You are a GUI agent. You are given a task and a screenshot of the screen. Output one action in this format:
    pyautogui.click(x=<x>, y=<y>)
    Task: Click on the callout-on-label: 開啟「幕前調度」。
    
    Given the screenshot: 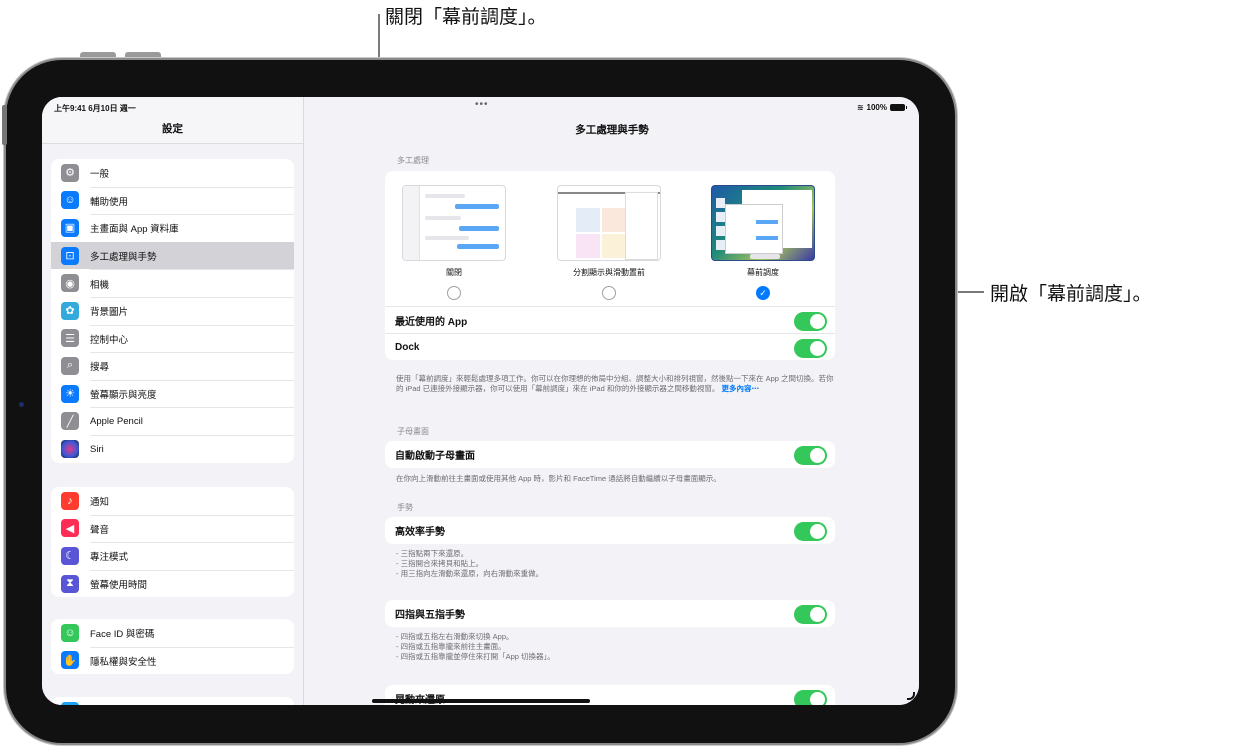 What is the action you would take?
    pyautogui.click(x=1071, y=294)
    